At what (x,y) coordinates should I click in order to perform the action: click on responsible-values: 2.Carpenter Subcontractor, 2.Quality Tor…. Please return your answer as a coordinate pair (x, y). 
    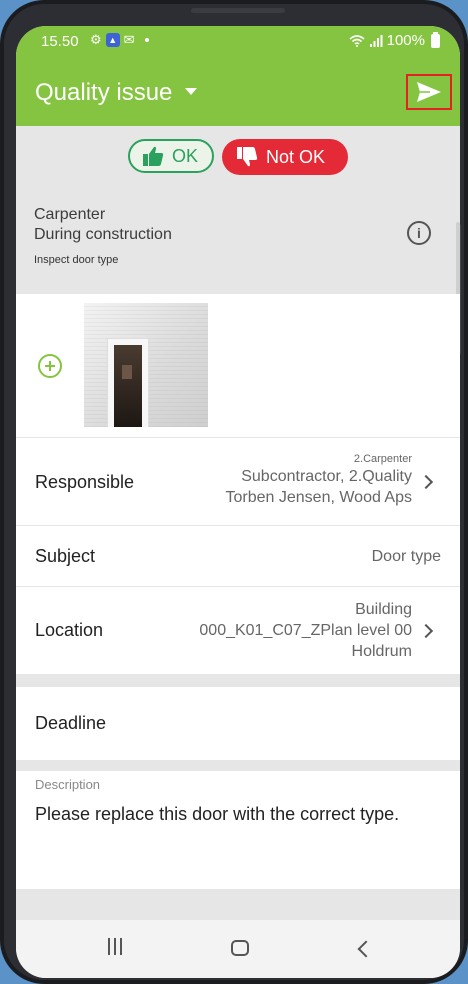
    Looking at the image, I should click on (319, 480).